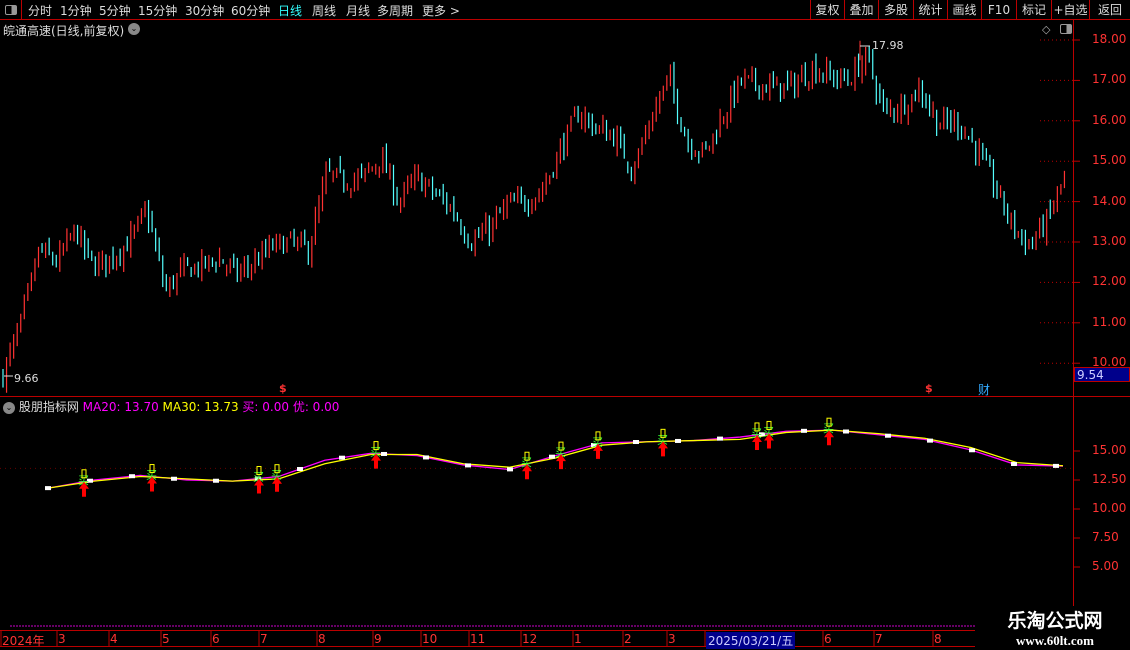 The image size is (1130, 650). Describe the element at coordinates (1109, 479) in the screenshot. I see `indicator-tick-label: 12.50` at that location.